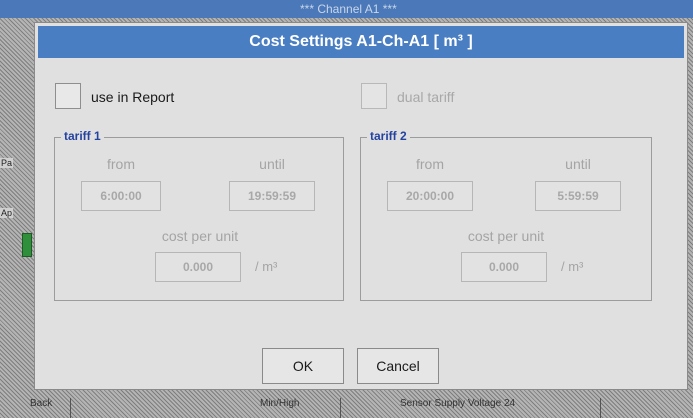 The width and height of the screenshot is (693, 418). Describe the element at coordinates (398, 366) in the screenshot. I see `cancel-button: Cancel` at that location.